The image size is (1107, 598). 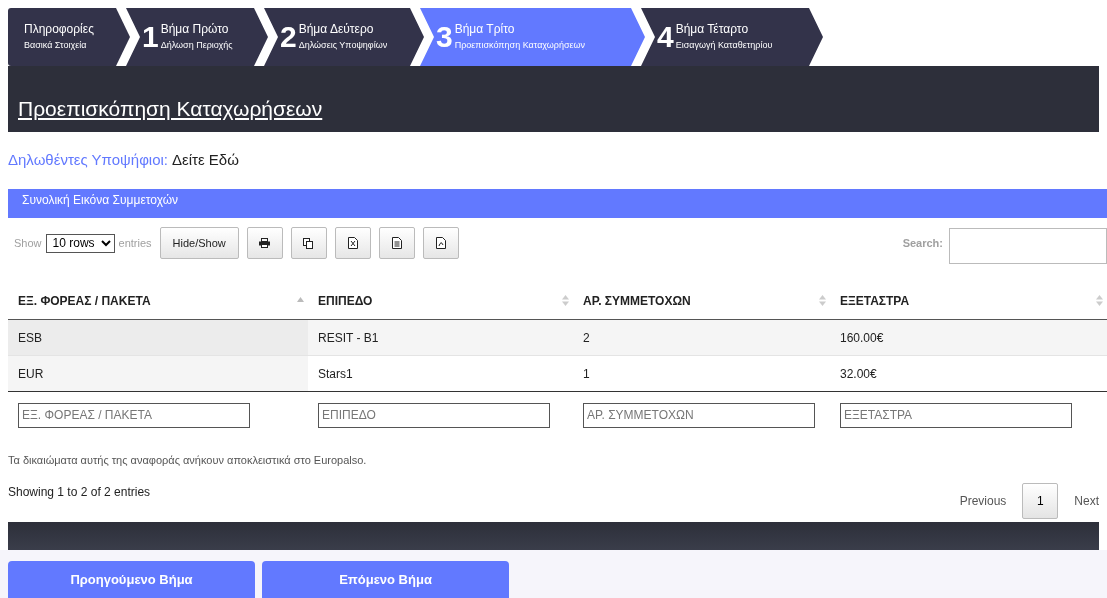 What do you see at coordinates (434, 415) in the screenshot?
I see `column-filter-field: ΕΠΙΠΕΔΟ` at bounding box center [434, 415].